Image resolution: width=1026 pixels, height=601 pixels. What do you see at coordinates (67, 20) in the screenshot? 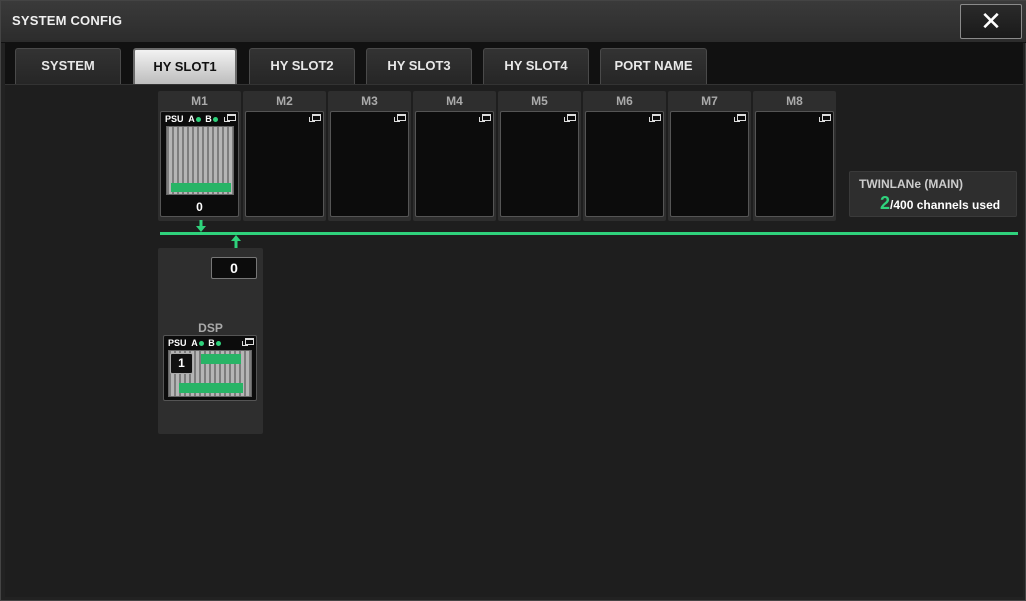
I see `window-title: SYSTEM CONFIG` at bounding box center [67, 20].